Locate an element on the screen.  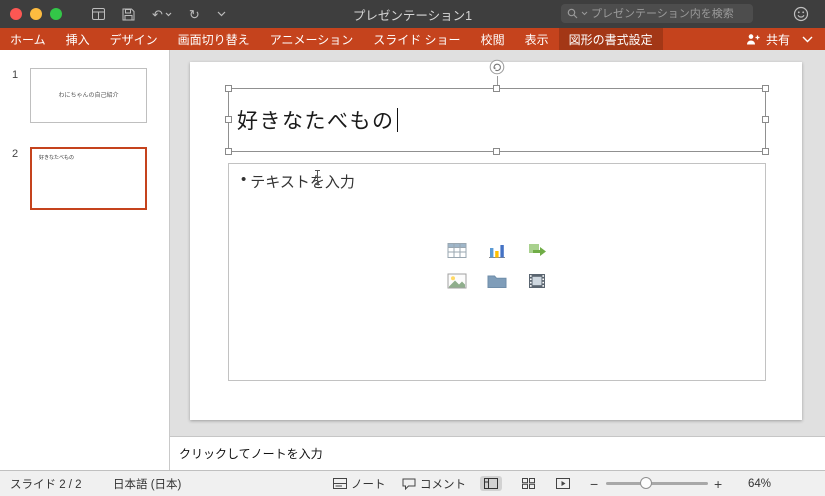
search-scope-chevron-icon is located at coordinates (584, 13).